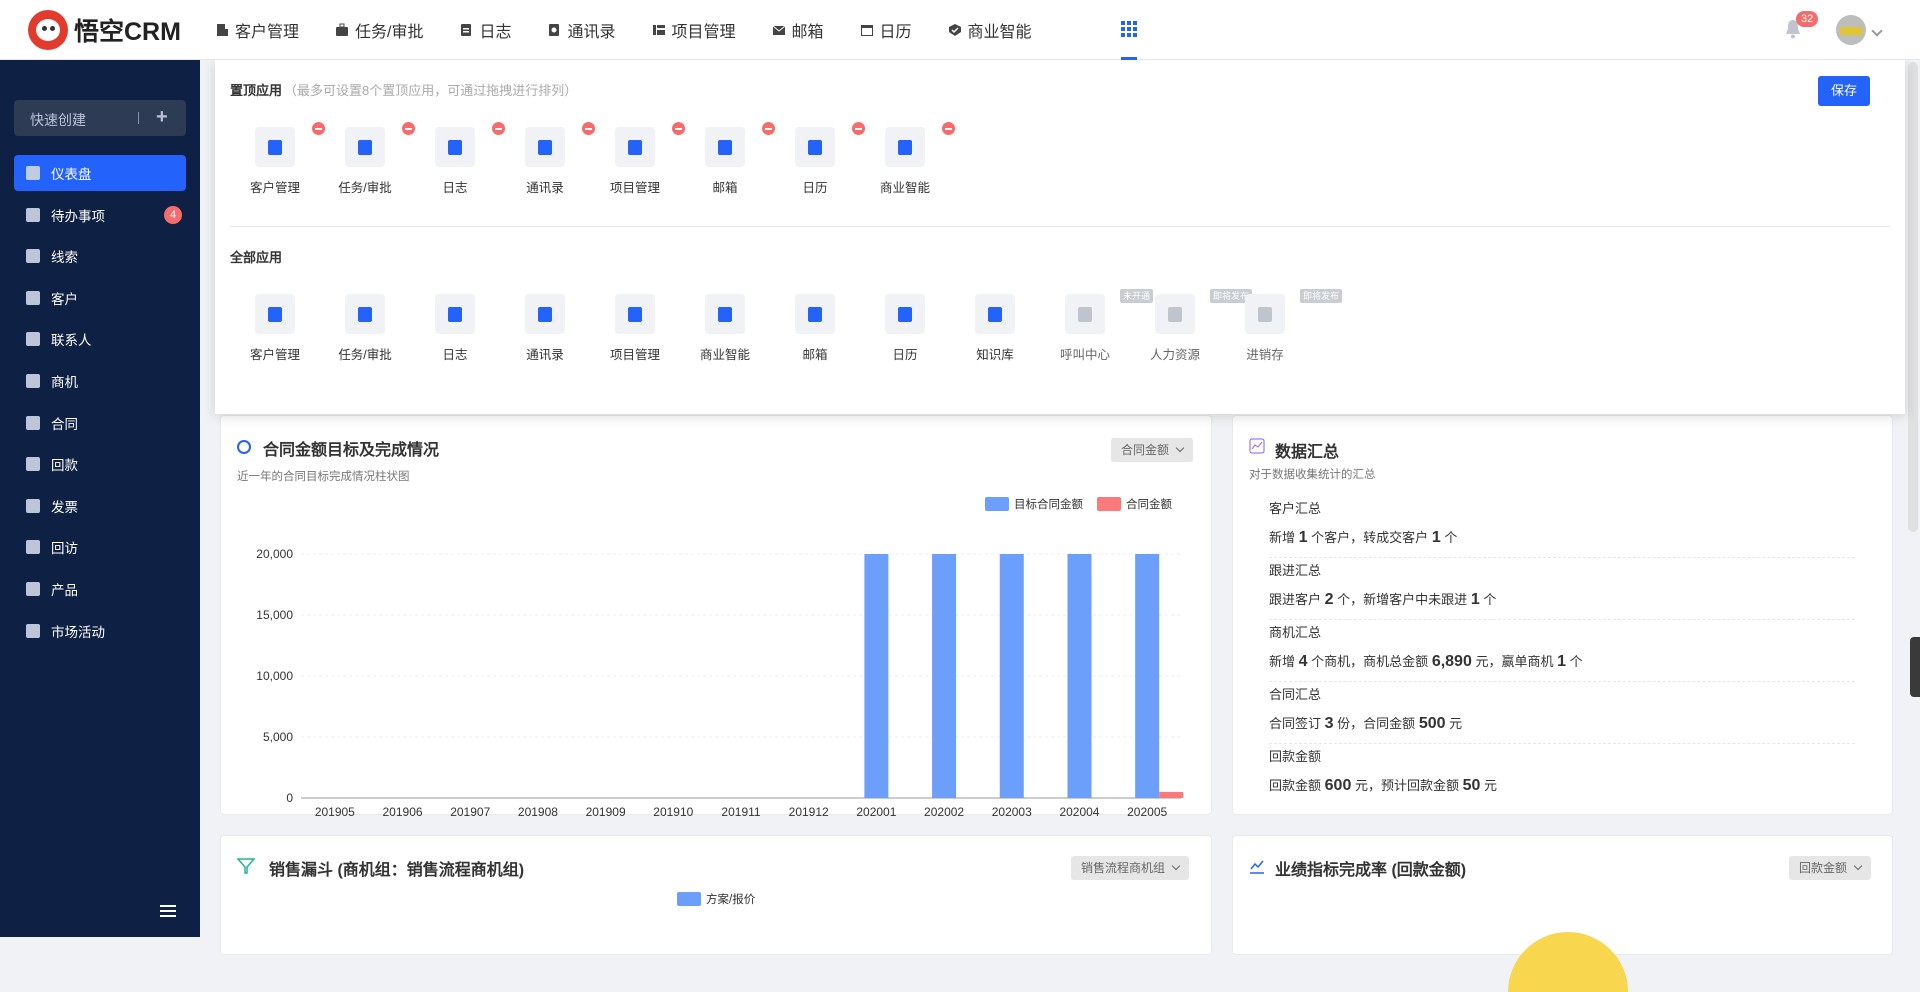 The height and width of the screenshot is (992, 1920). What do you see at coordinates (944, 676) in the screenshot?
I see `bar-target` at bounding box center [944, 676].